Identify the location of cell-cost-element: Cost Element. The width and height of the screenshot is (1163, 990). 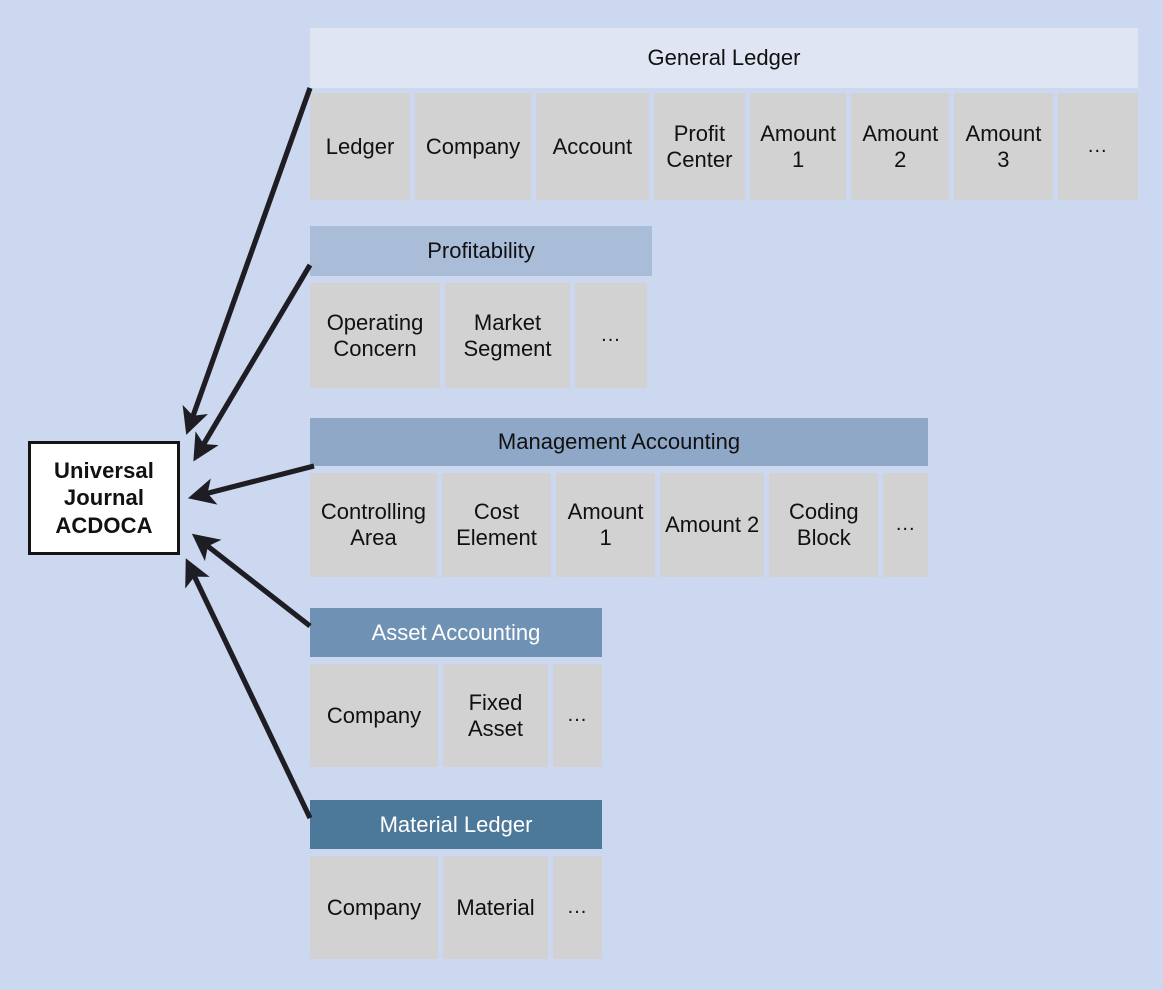
(496, 525).